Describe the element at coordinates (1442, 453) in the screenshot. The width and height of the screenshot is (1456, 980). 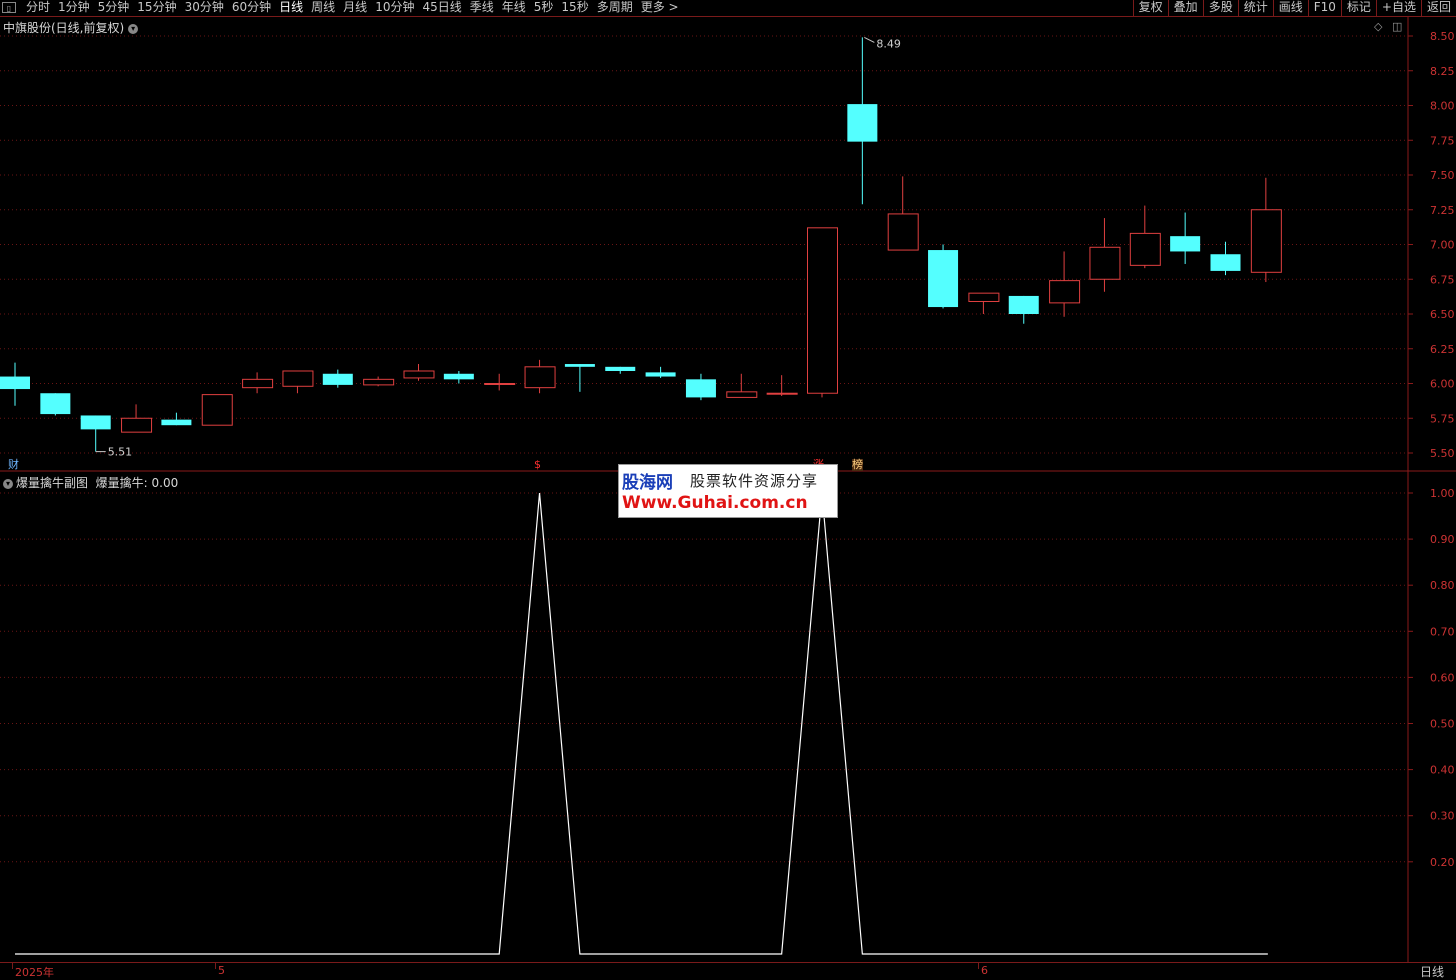
I see `price-axis-label: 5.50` at that location.